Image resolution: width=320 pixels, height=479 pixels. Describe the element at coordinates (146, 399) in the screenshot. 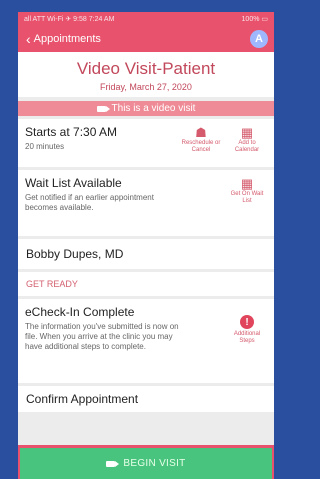

I see `confirm-appointment-row: Confirm Appointment` at that location.